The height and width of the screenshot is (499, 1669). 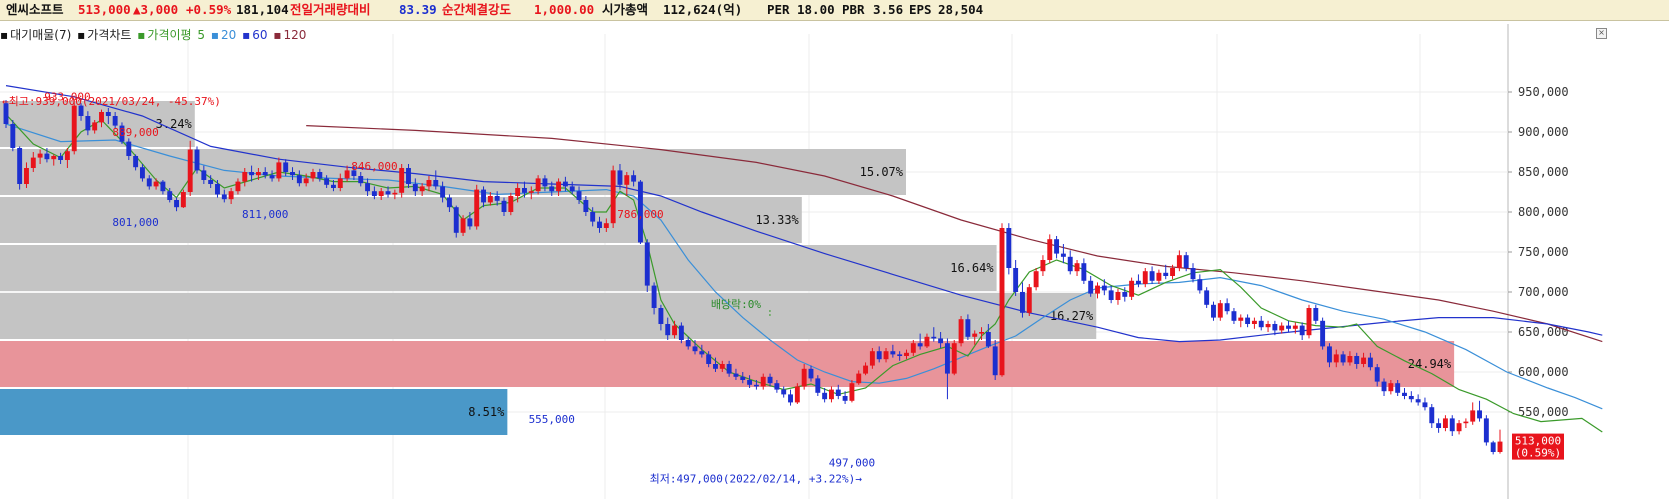 I want to click on legend-ma20: 20, so click(x=228, y=35).